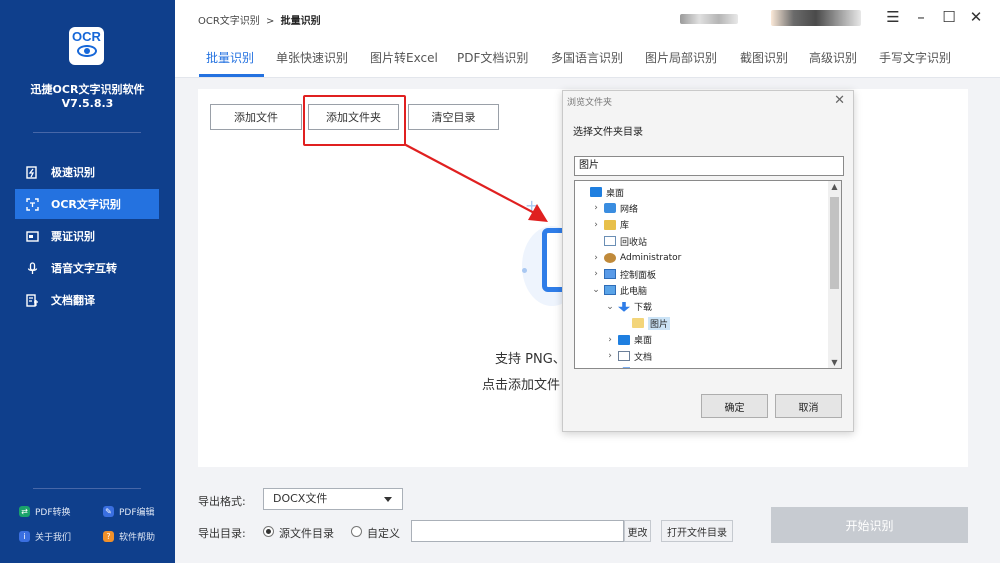 This screenshot has width=1000, height=563. What do you see at coordinates (53, 538) in the screenshot?
I see `about-label: 关于我们` at bounding box center [53, 538].